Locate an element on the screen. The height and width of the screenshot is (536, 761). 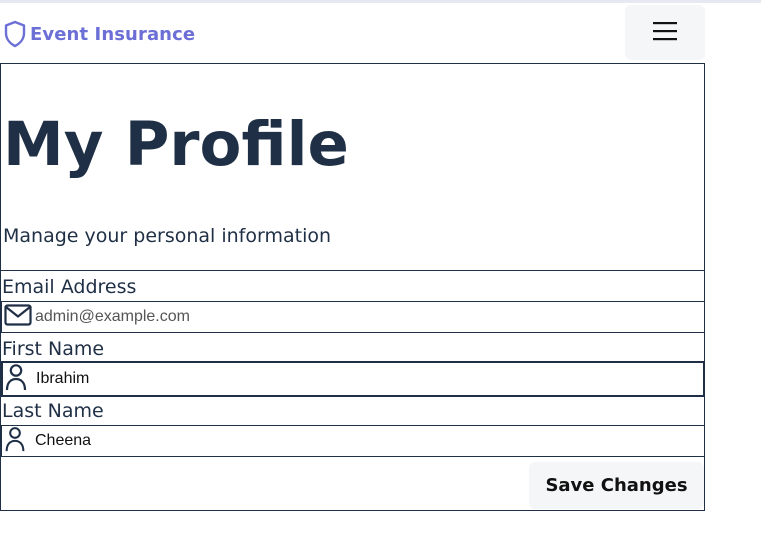
last-name-field is located at coordinates (353, 441).